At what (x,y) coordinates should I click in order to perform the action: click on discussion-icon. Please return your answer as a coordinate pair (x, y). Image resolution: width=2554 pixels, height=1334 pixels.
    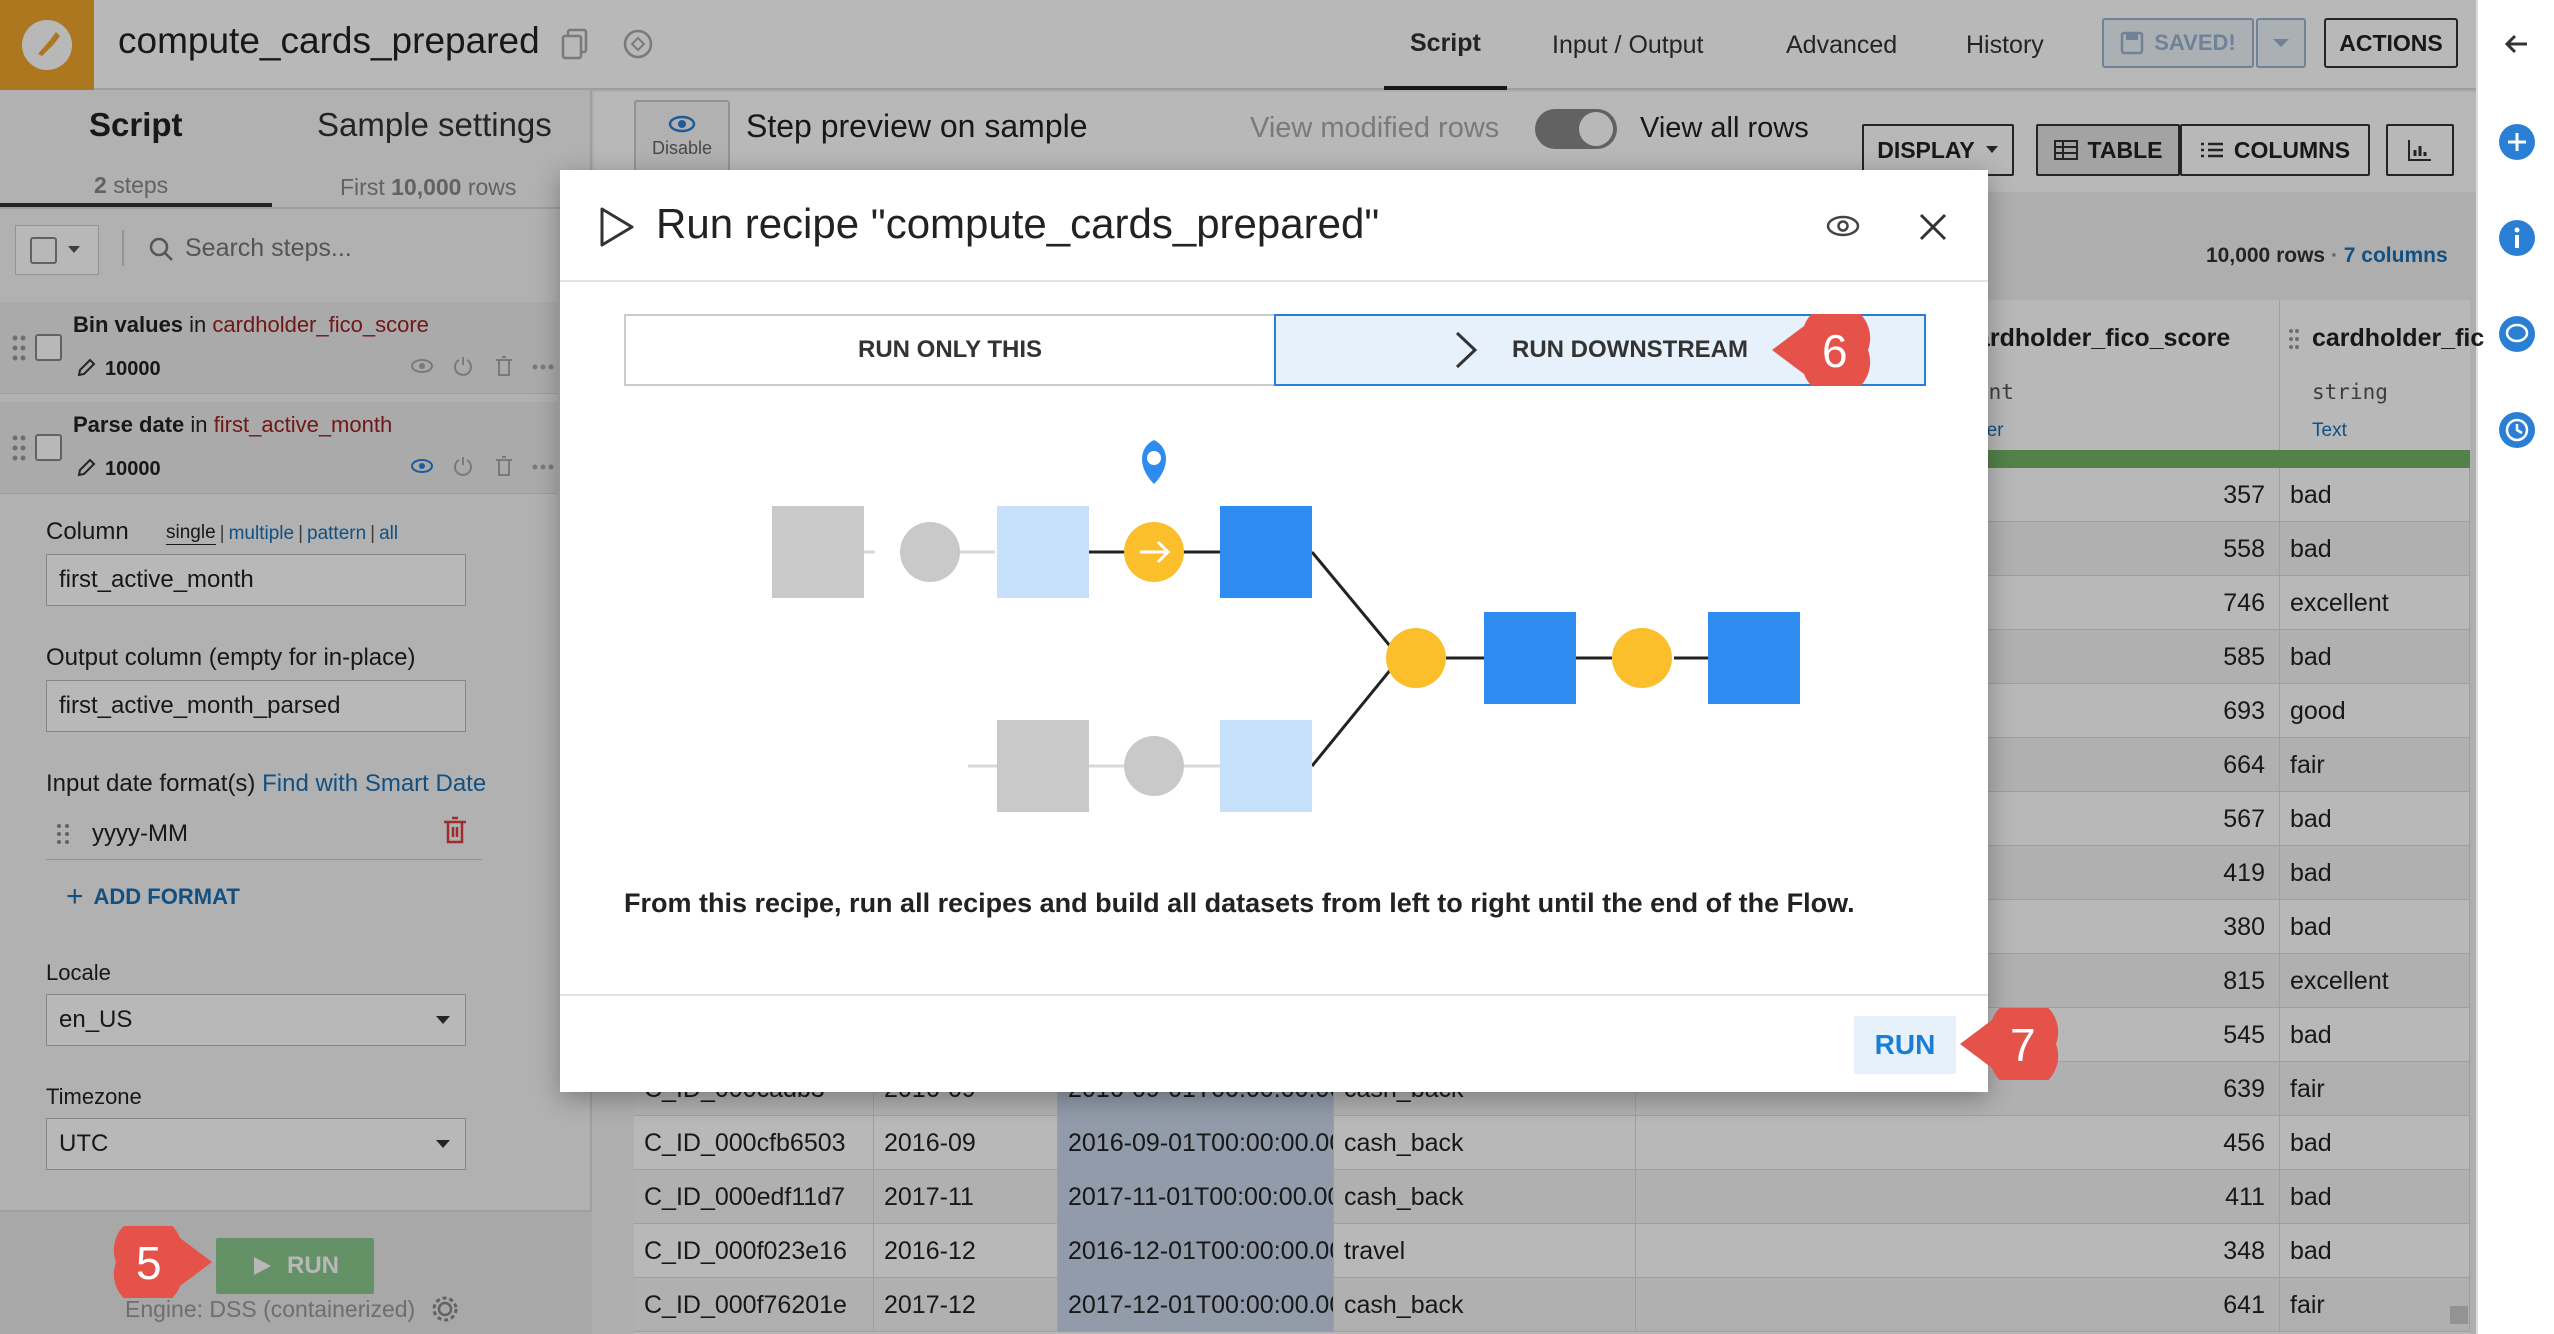
    Looking at the image, I should click on (2517, 334).